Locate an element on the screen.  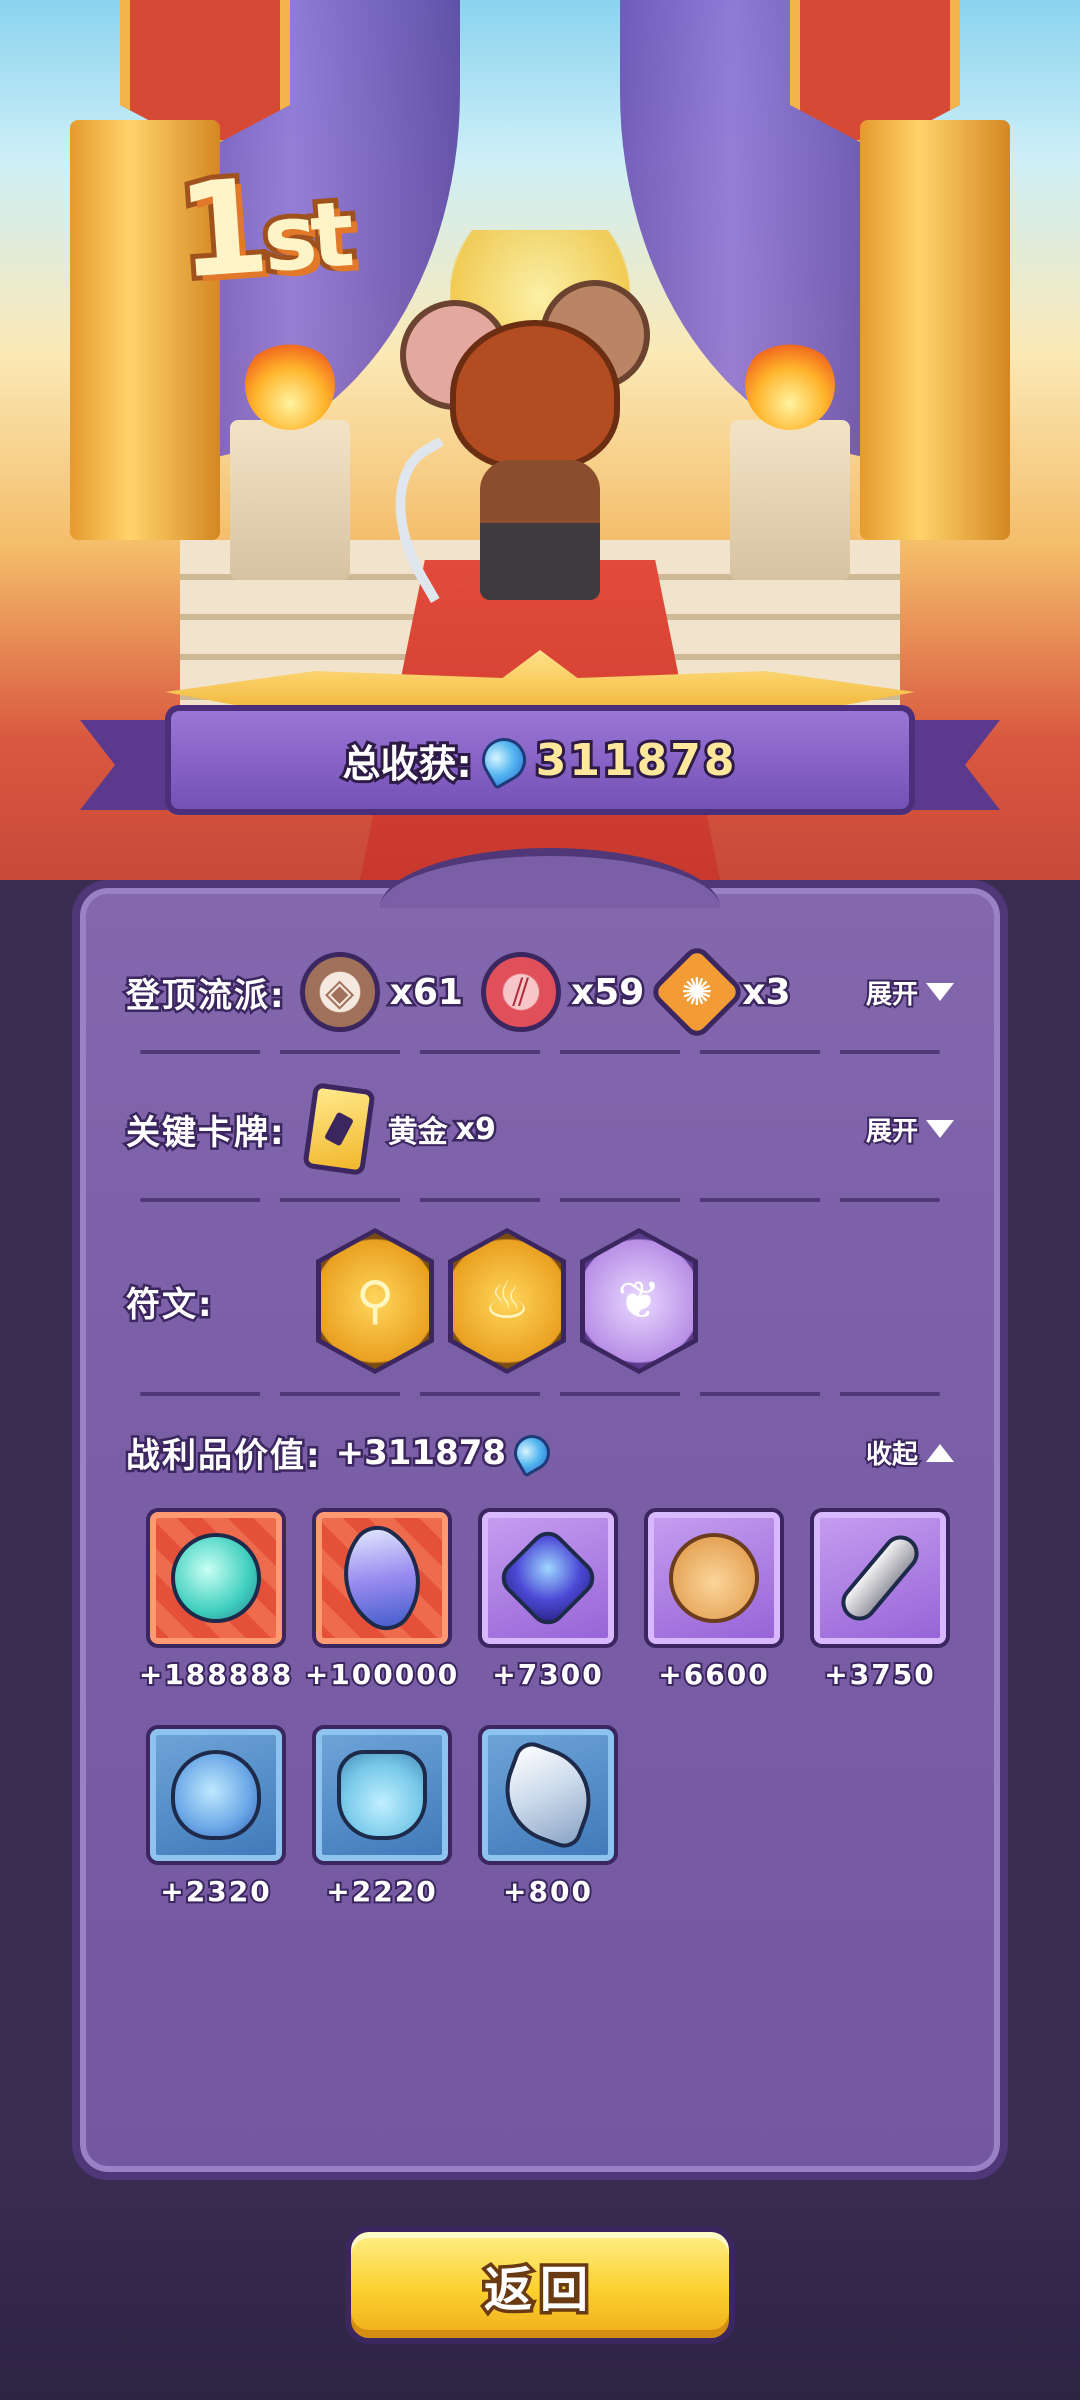
frog-orb-icon is located at coordinates (216, 1578).